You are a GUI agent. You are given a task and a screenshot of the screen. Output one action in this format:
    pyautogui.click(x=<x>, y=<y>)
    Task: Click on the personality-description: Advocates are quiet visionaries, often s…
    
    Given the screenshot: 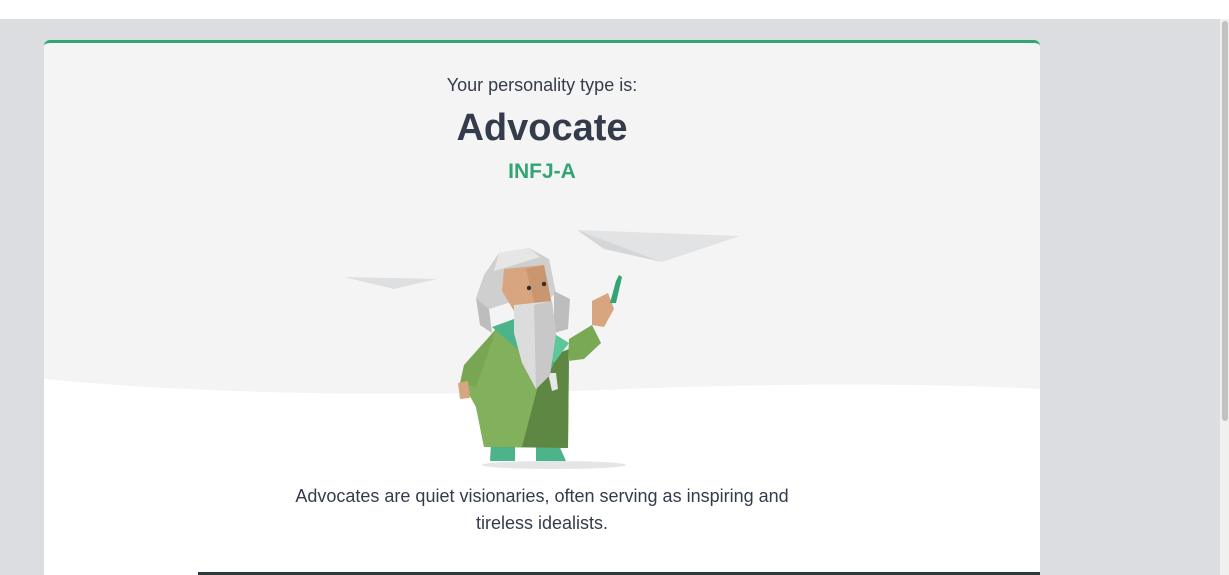 What is the action you would take?
    pyautogui.click(x=542, y=509)
    